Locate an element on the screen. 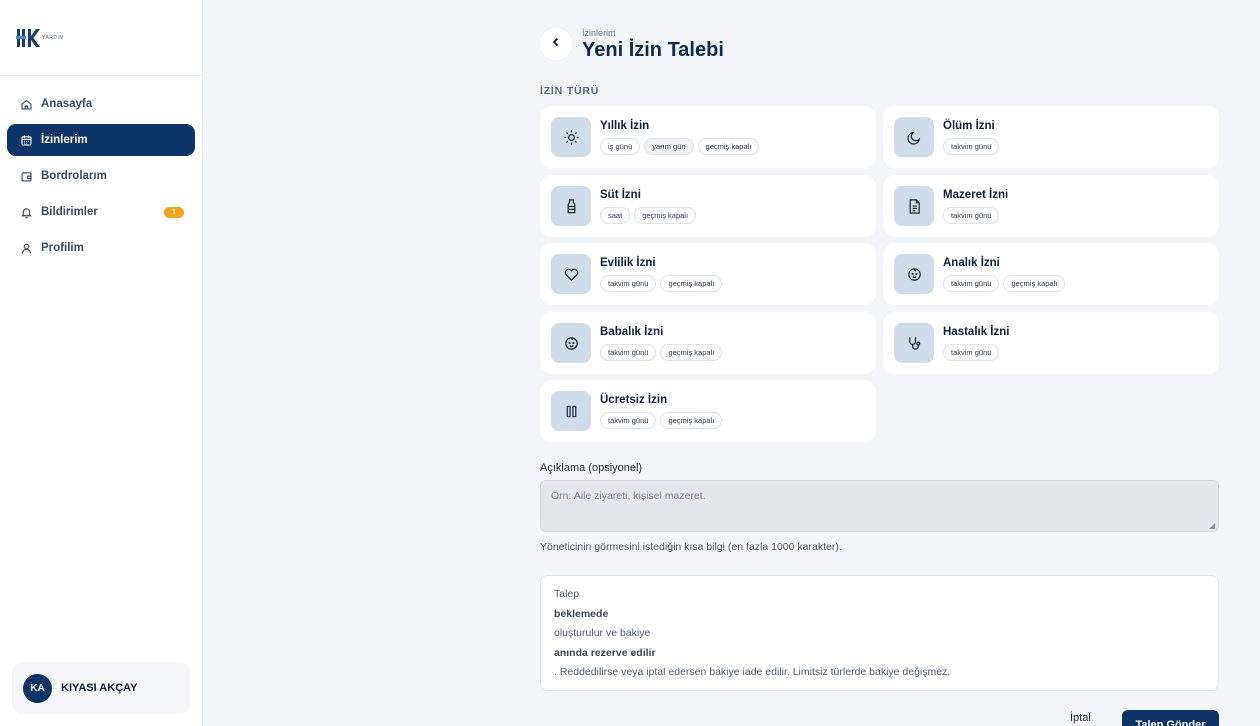 The height and width of the screenshot is (726, 1260). notification-badge: 1 is located at coordinates (174, 212).